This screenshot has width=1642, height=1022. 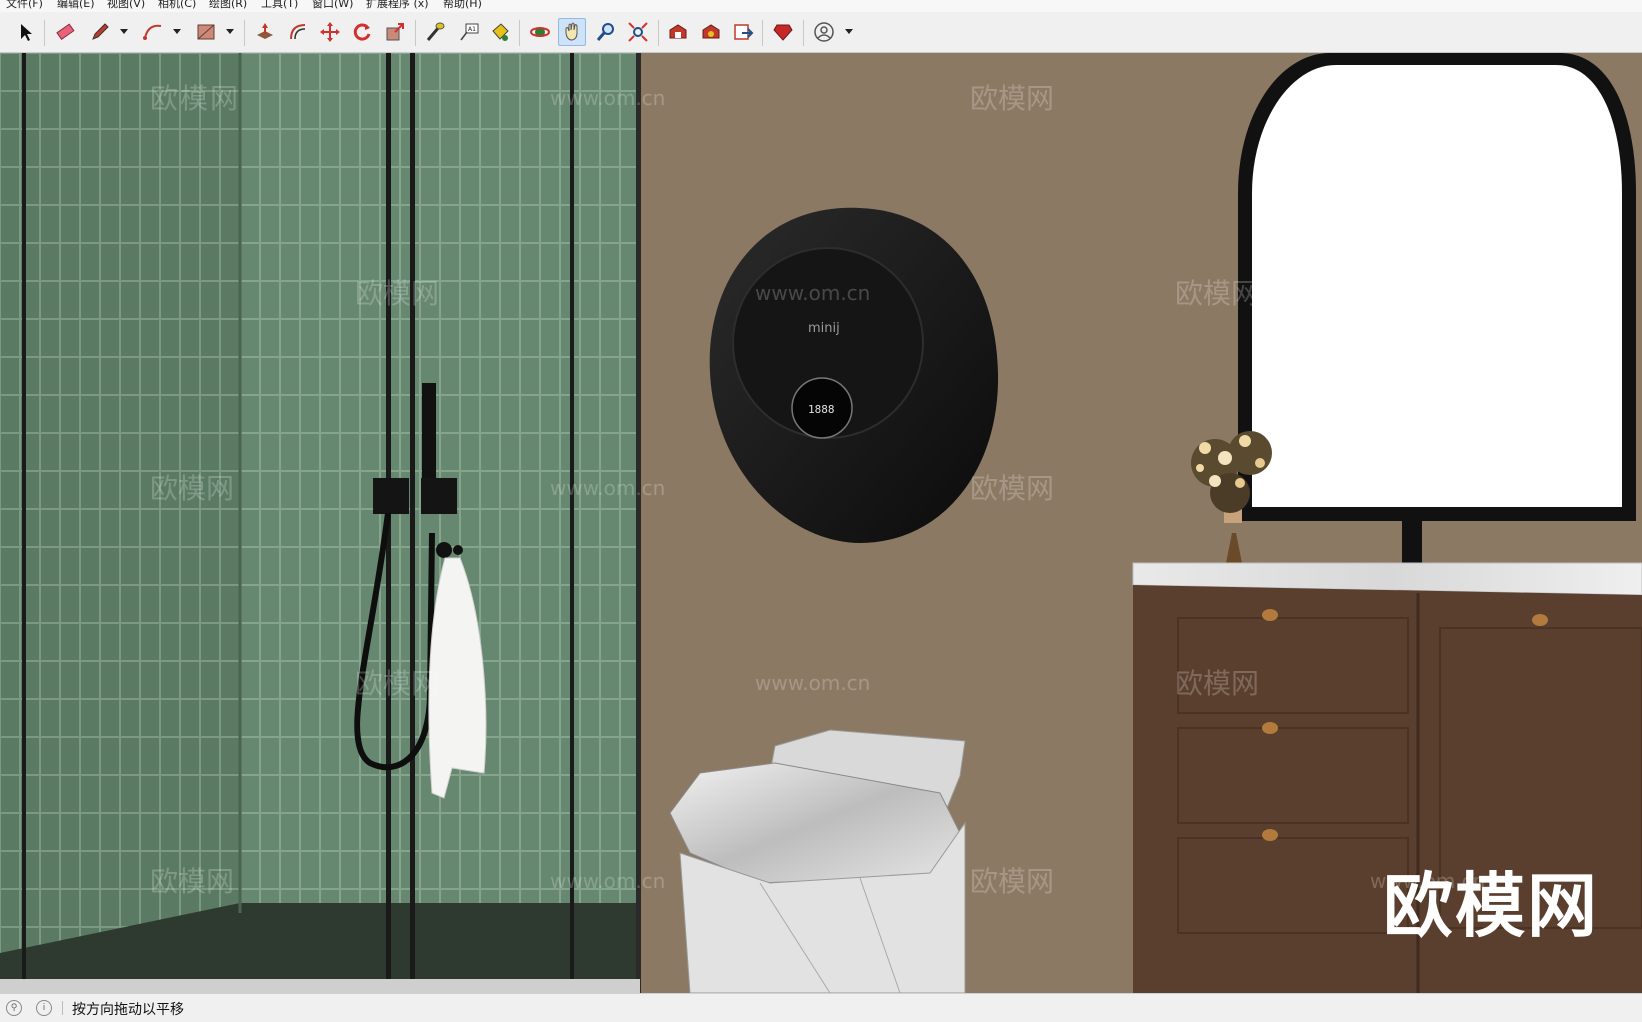 I want to click on eraser-icon, so click(x=65, y=31).